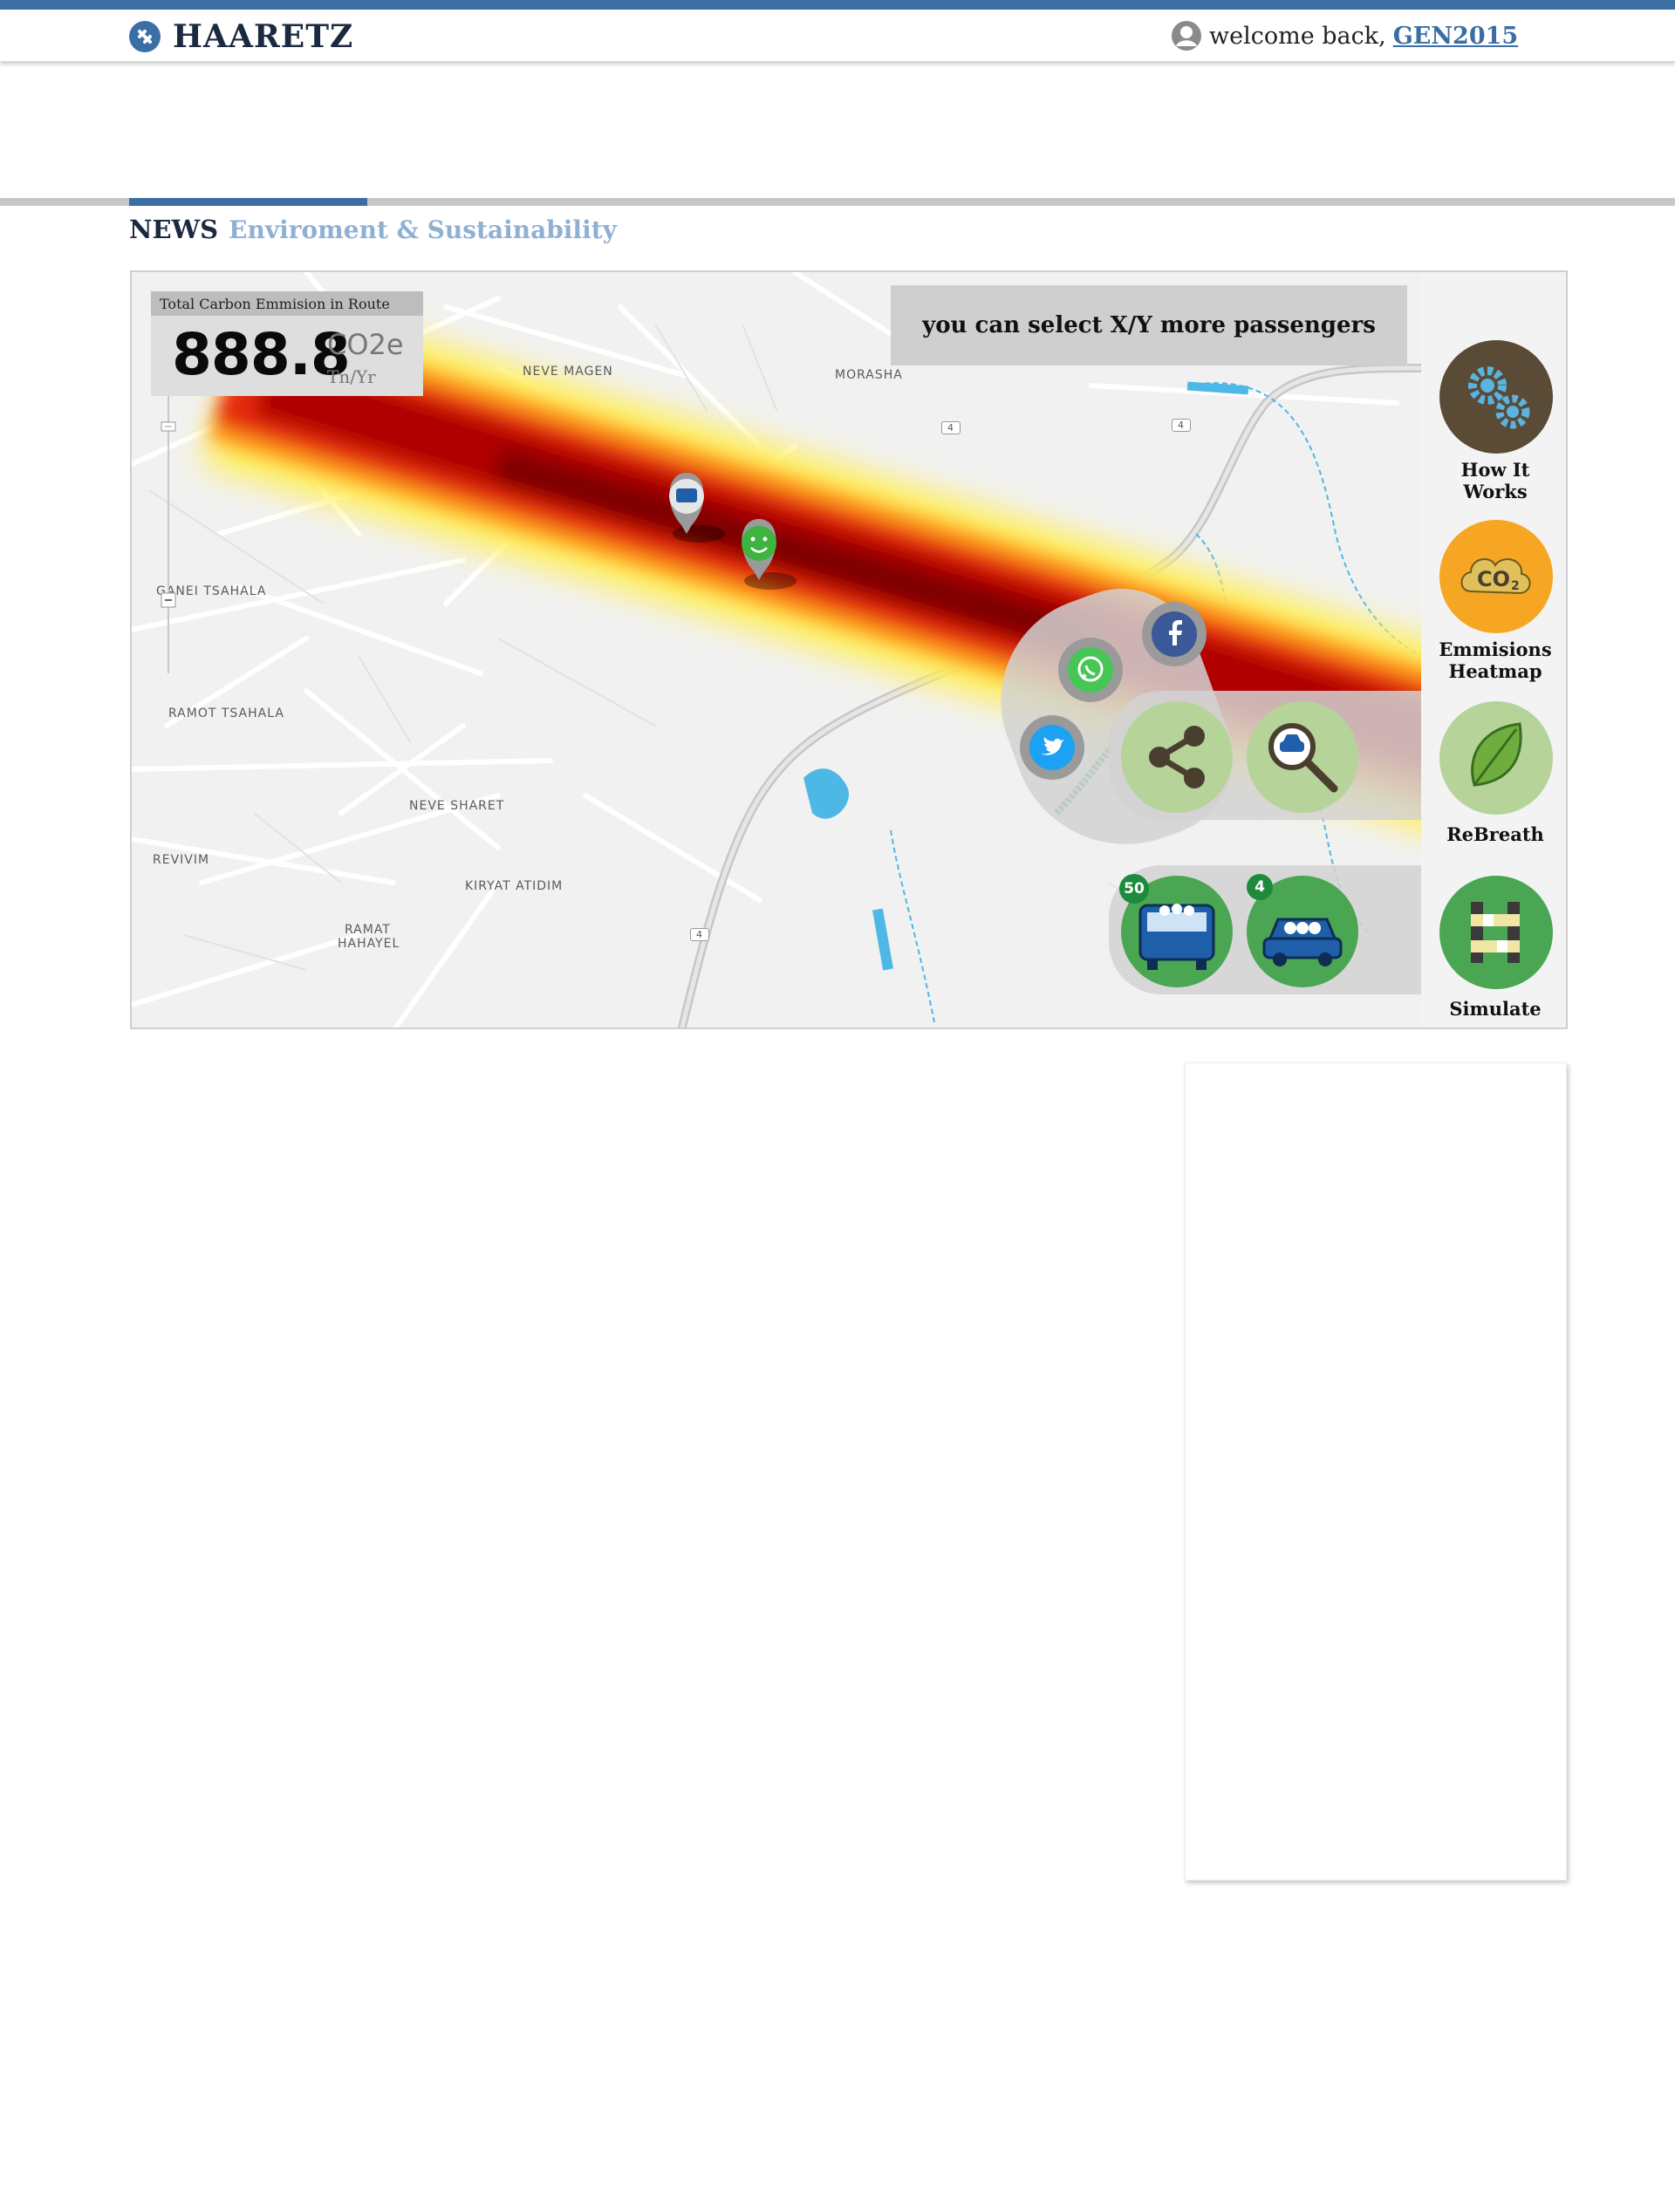  Describe the element at coordinates (368, 930) in the screenshot. I see `map-label-ramat: RAMAT` at that location.